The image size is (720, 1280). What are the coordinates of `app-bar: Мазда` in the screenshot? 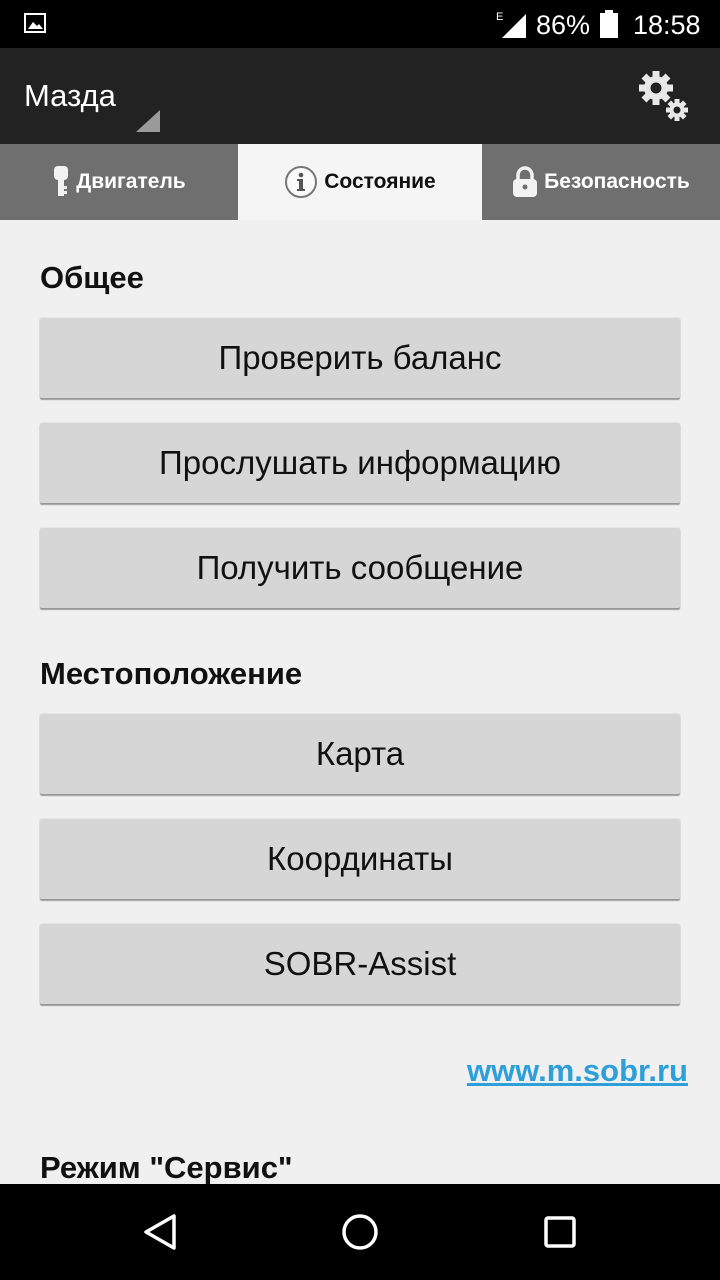 It's located at (360, 96).